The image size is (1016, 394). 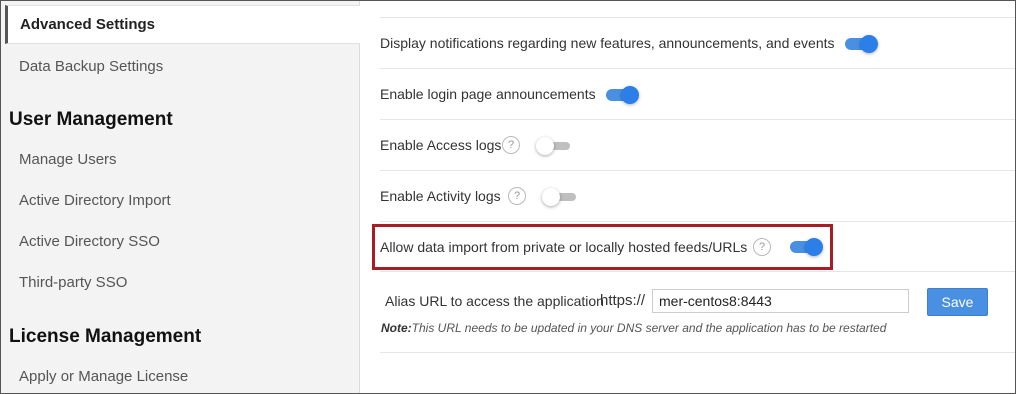 I want to click on sidebar-item-apply-or-manage-license: Apply or Manage License, so click(x=103, y=376).